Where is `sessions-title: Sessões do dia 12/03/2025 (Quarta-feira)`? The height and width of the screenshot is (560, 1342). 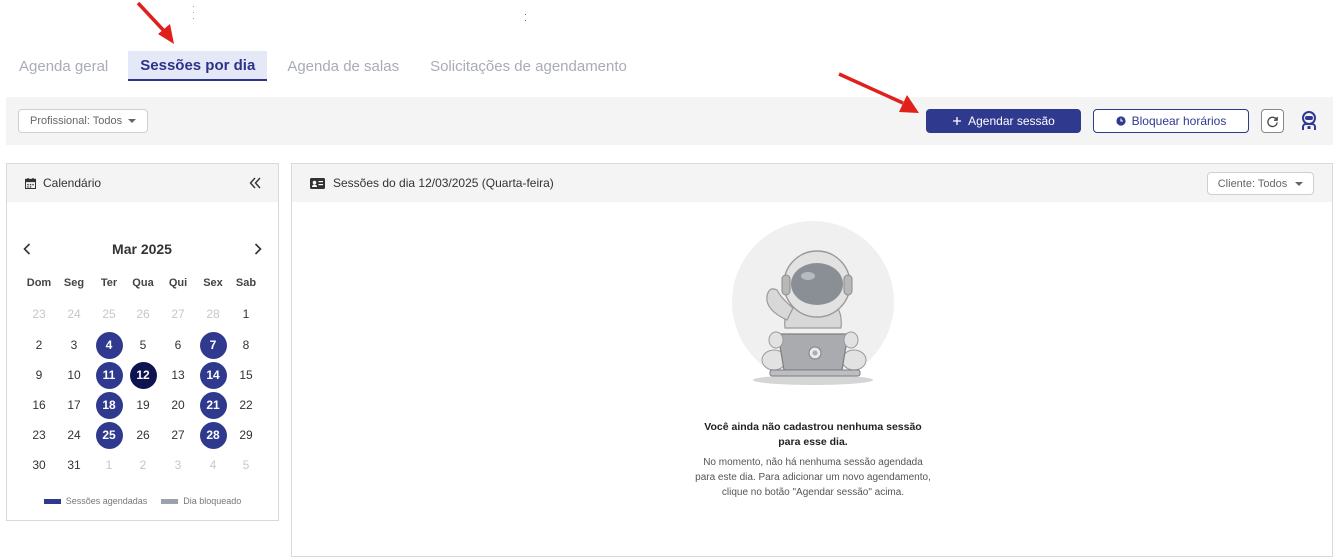
sessions-title: Sessões do dia 12/03/2025 (Quarta-feira) is located at coordinates (432, 183).